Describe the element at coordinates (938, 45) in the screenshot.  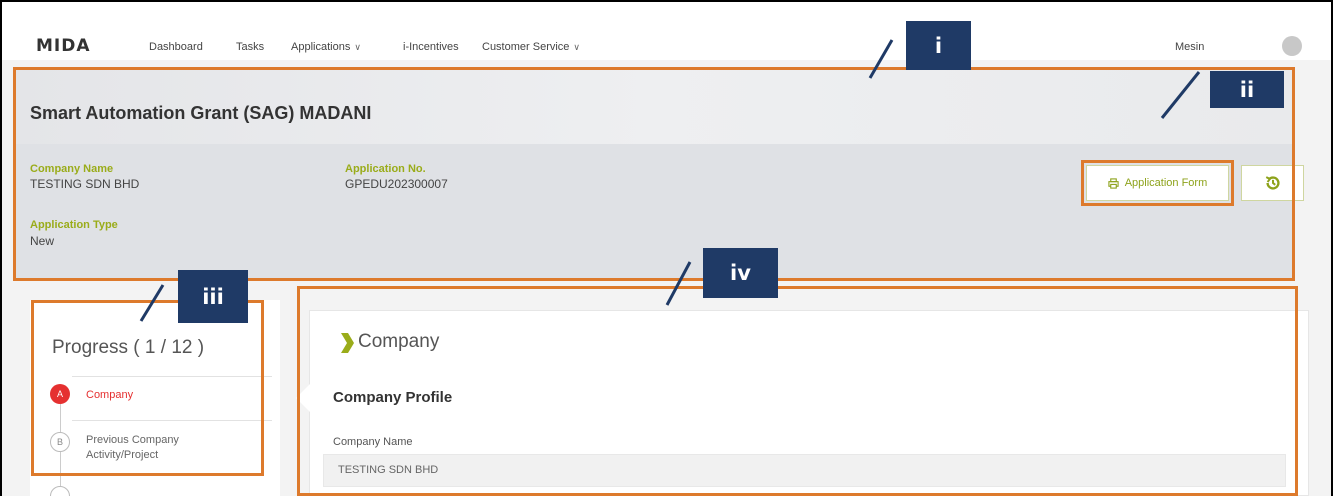
I see `annotation-badge-i: i` at that location.